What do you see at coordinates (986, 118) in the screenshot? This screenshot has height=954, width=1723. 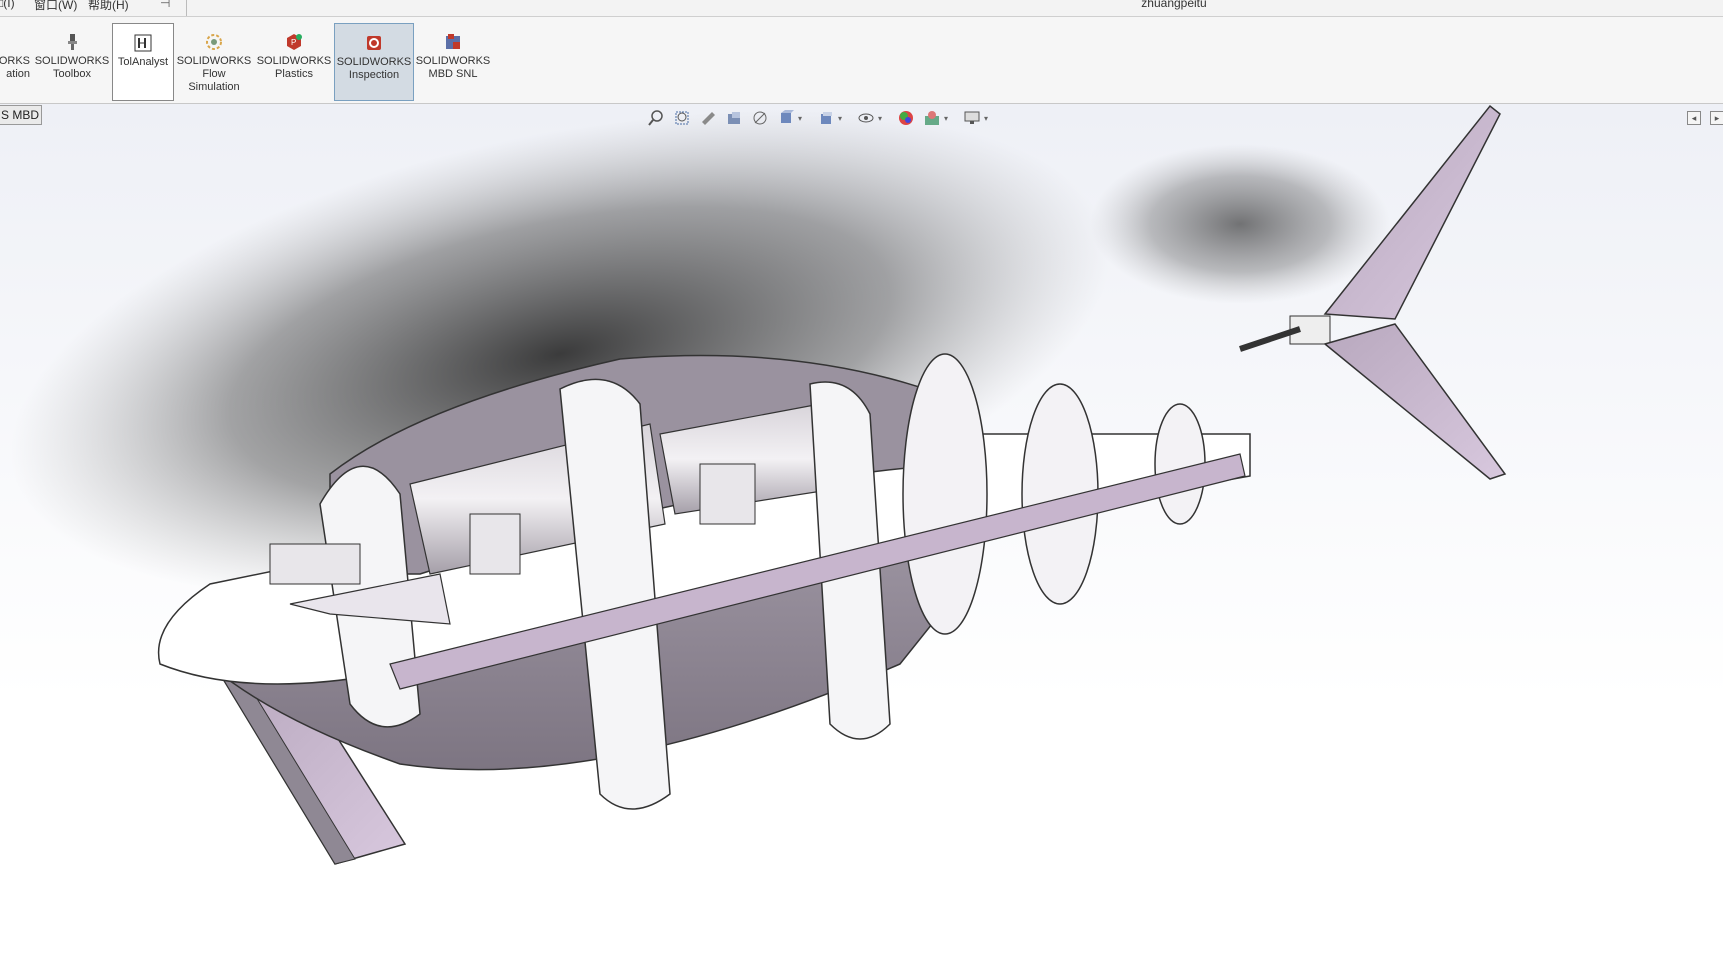 I see `view-settings-dropdown: ▾` at bounding box center [986, 118].